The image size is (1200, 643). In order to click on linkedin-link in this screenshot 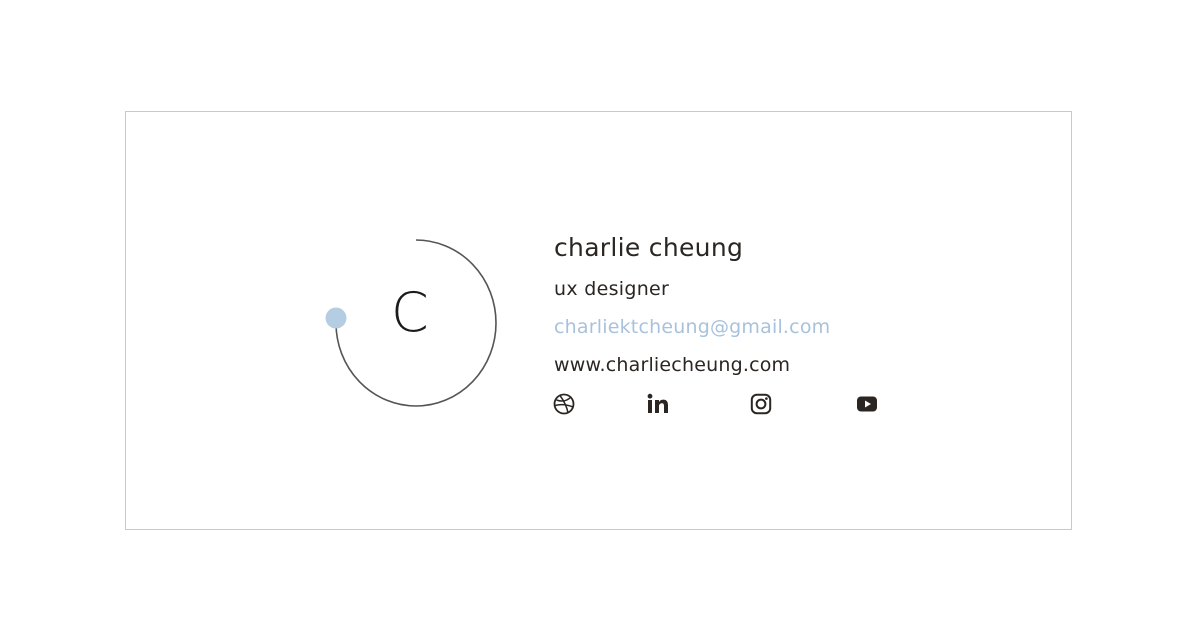, I will do `click(657, 404)`.